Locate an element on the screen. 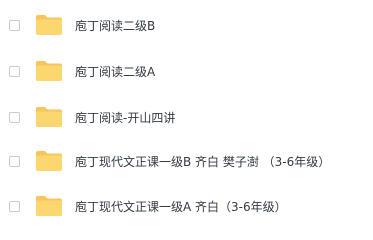 The width and height of the screenshot is (373, 240). file-name: 庖丁现代文正课一级A 齐白（3-6年级） is located at coordinates (181, 206).